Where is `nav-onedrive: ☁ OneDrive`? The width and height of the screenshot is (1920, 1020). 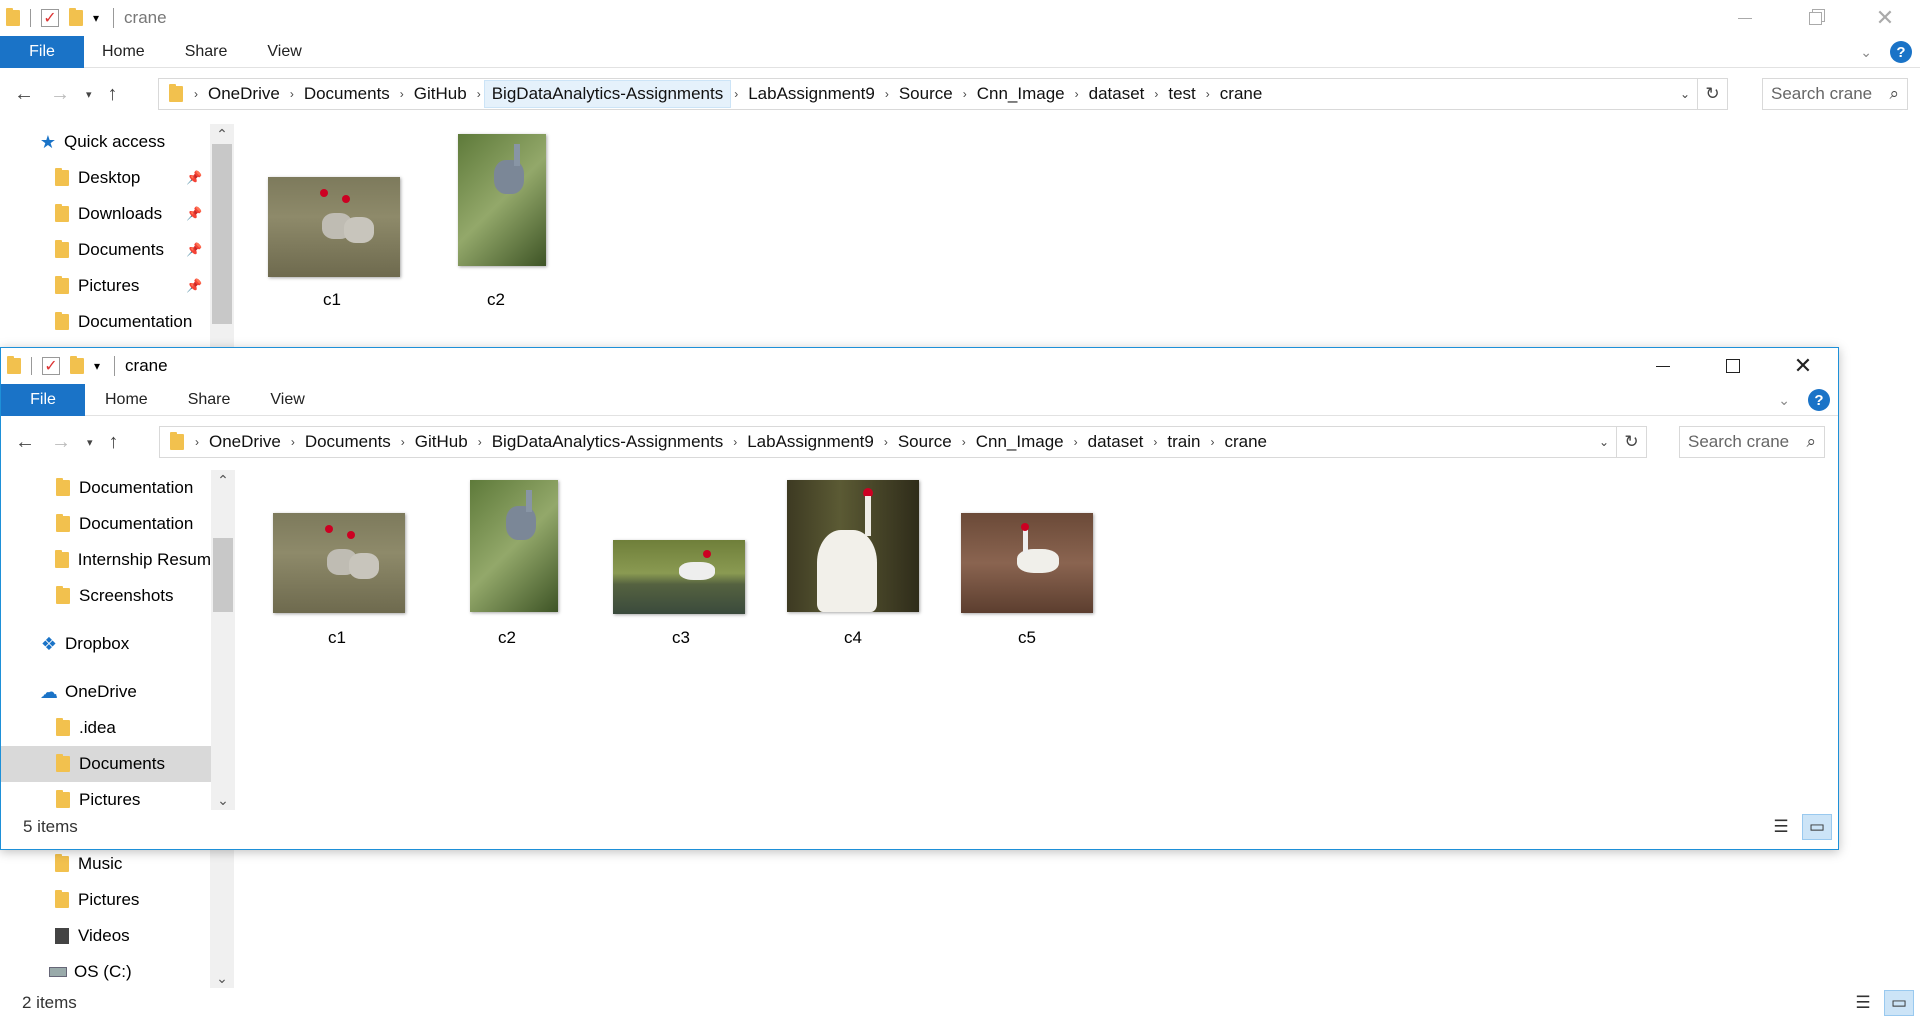 nav-onedrive: ☁ OneDrive is located at coordinates (106, 692).